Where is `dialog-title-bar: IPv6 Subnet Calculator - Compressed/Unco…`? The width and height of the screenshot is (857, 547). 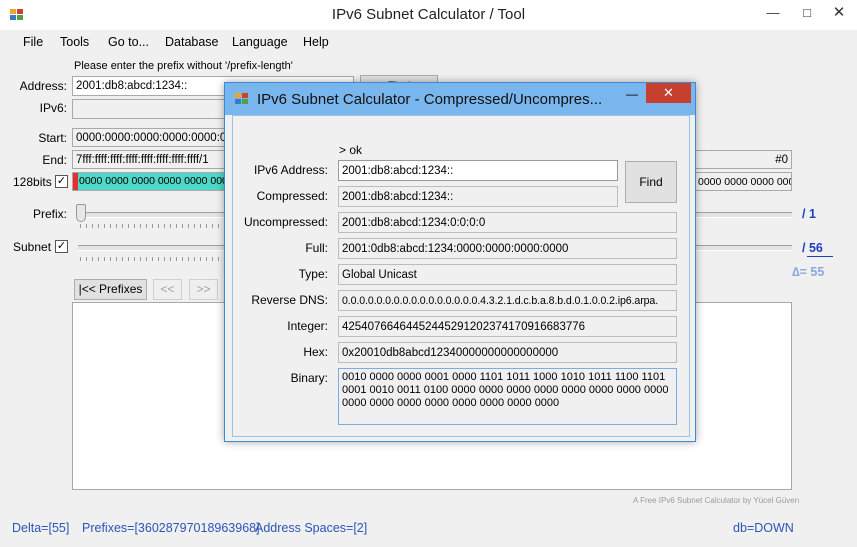
dialog-title-bar: IPv6 Subnet Calculator - Compressed/Unco… is located at coordinates (460, 99).